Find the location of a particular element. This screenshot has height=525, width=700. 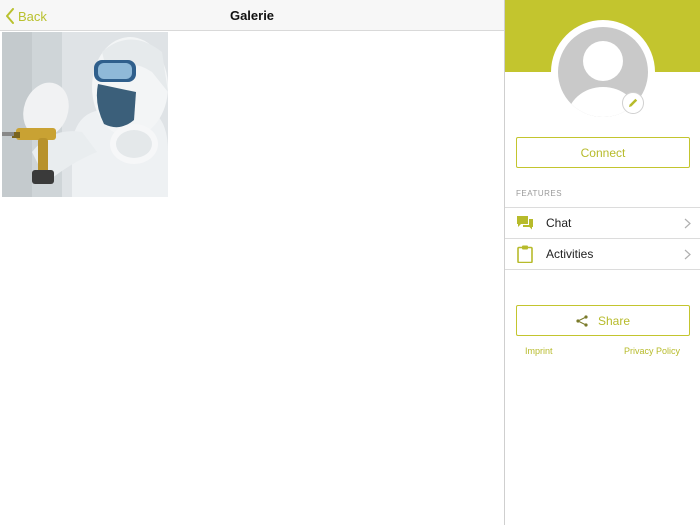

feature-label-chat: Chat is located at coordinates (559, 223).